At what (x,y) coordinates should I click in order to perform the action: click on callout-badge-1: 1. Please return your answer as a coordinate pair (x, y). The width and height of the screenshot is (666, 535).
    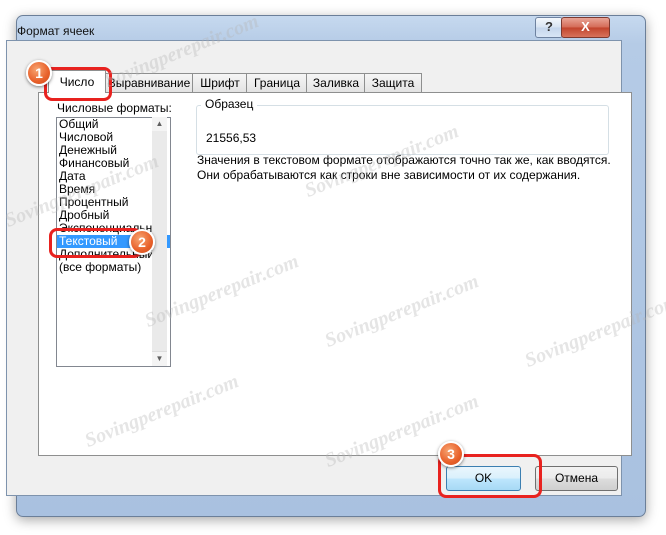
    Looking at the image, I should click on (39, 73).